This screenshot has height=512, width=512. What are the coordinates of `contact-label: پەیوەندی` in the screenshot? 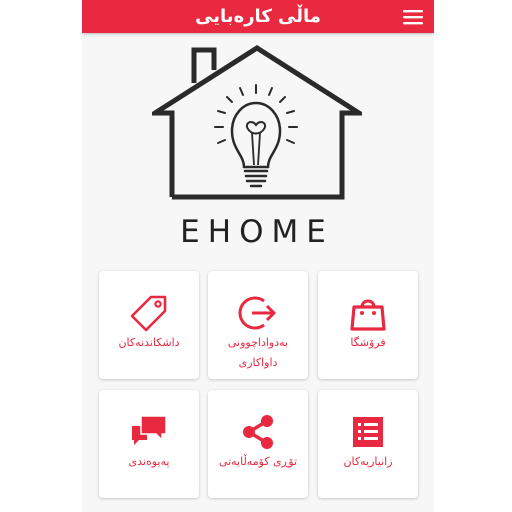 It's located at (149, 461).